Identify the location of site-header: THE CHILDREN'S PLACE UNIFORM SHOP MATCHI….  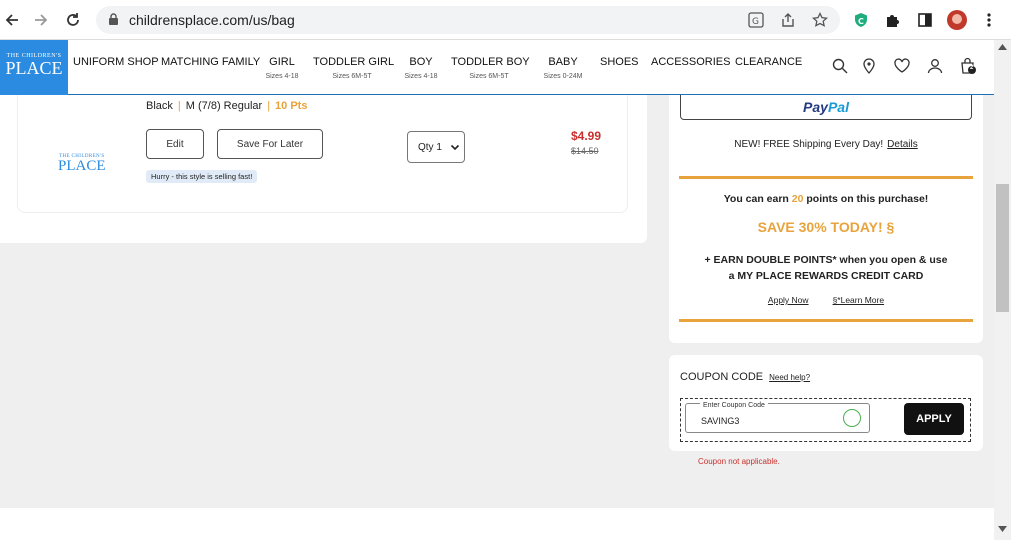
(497, 67).